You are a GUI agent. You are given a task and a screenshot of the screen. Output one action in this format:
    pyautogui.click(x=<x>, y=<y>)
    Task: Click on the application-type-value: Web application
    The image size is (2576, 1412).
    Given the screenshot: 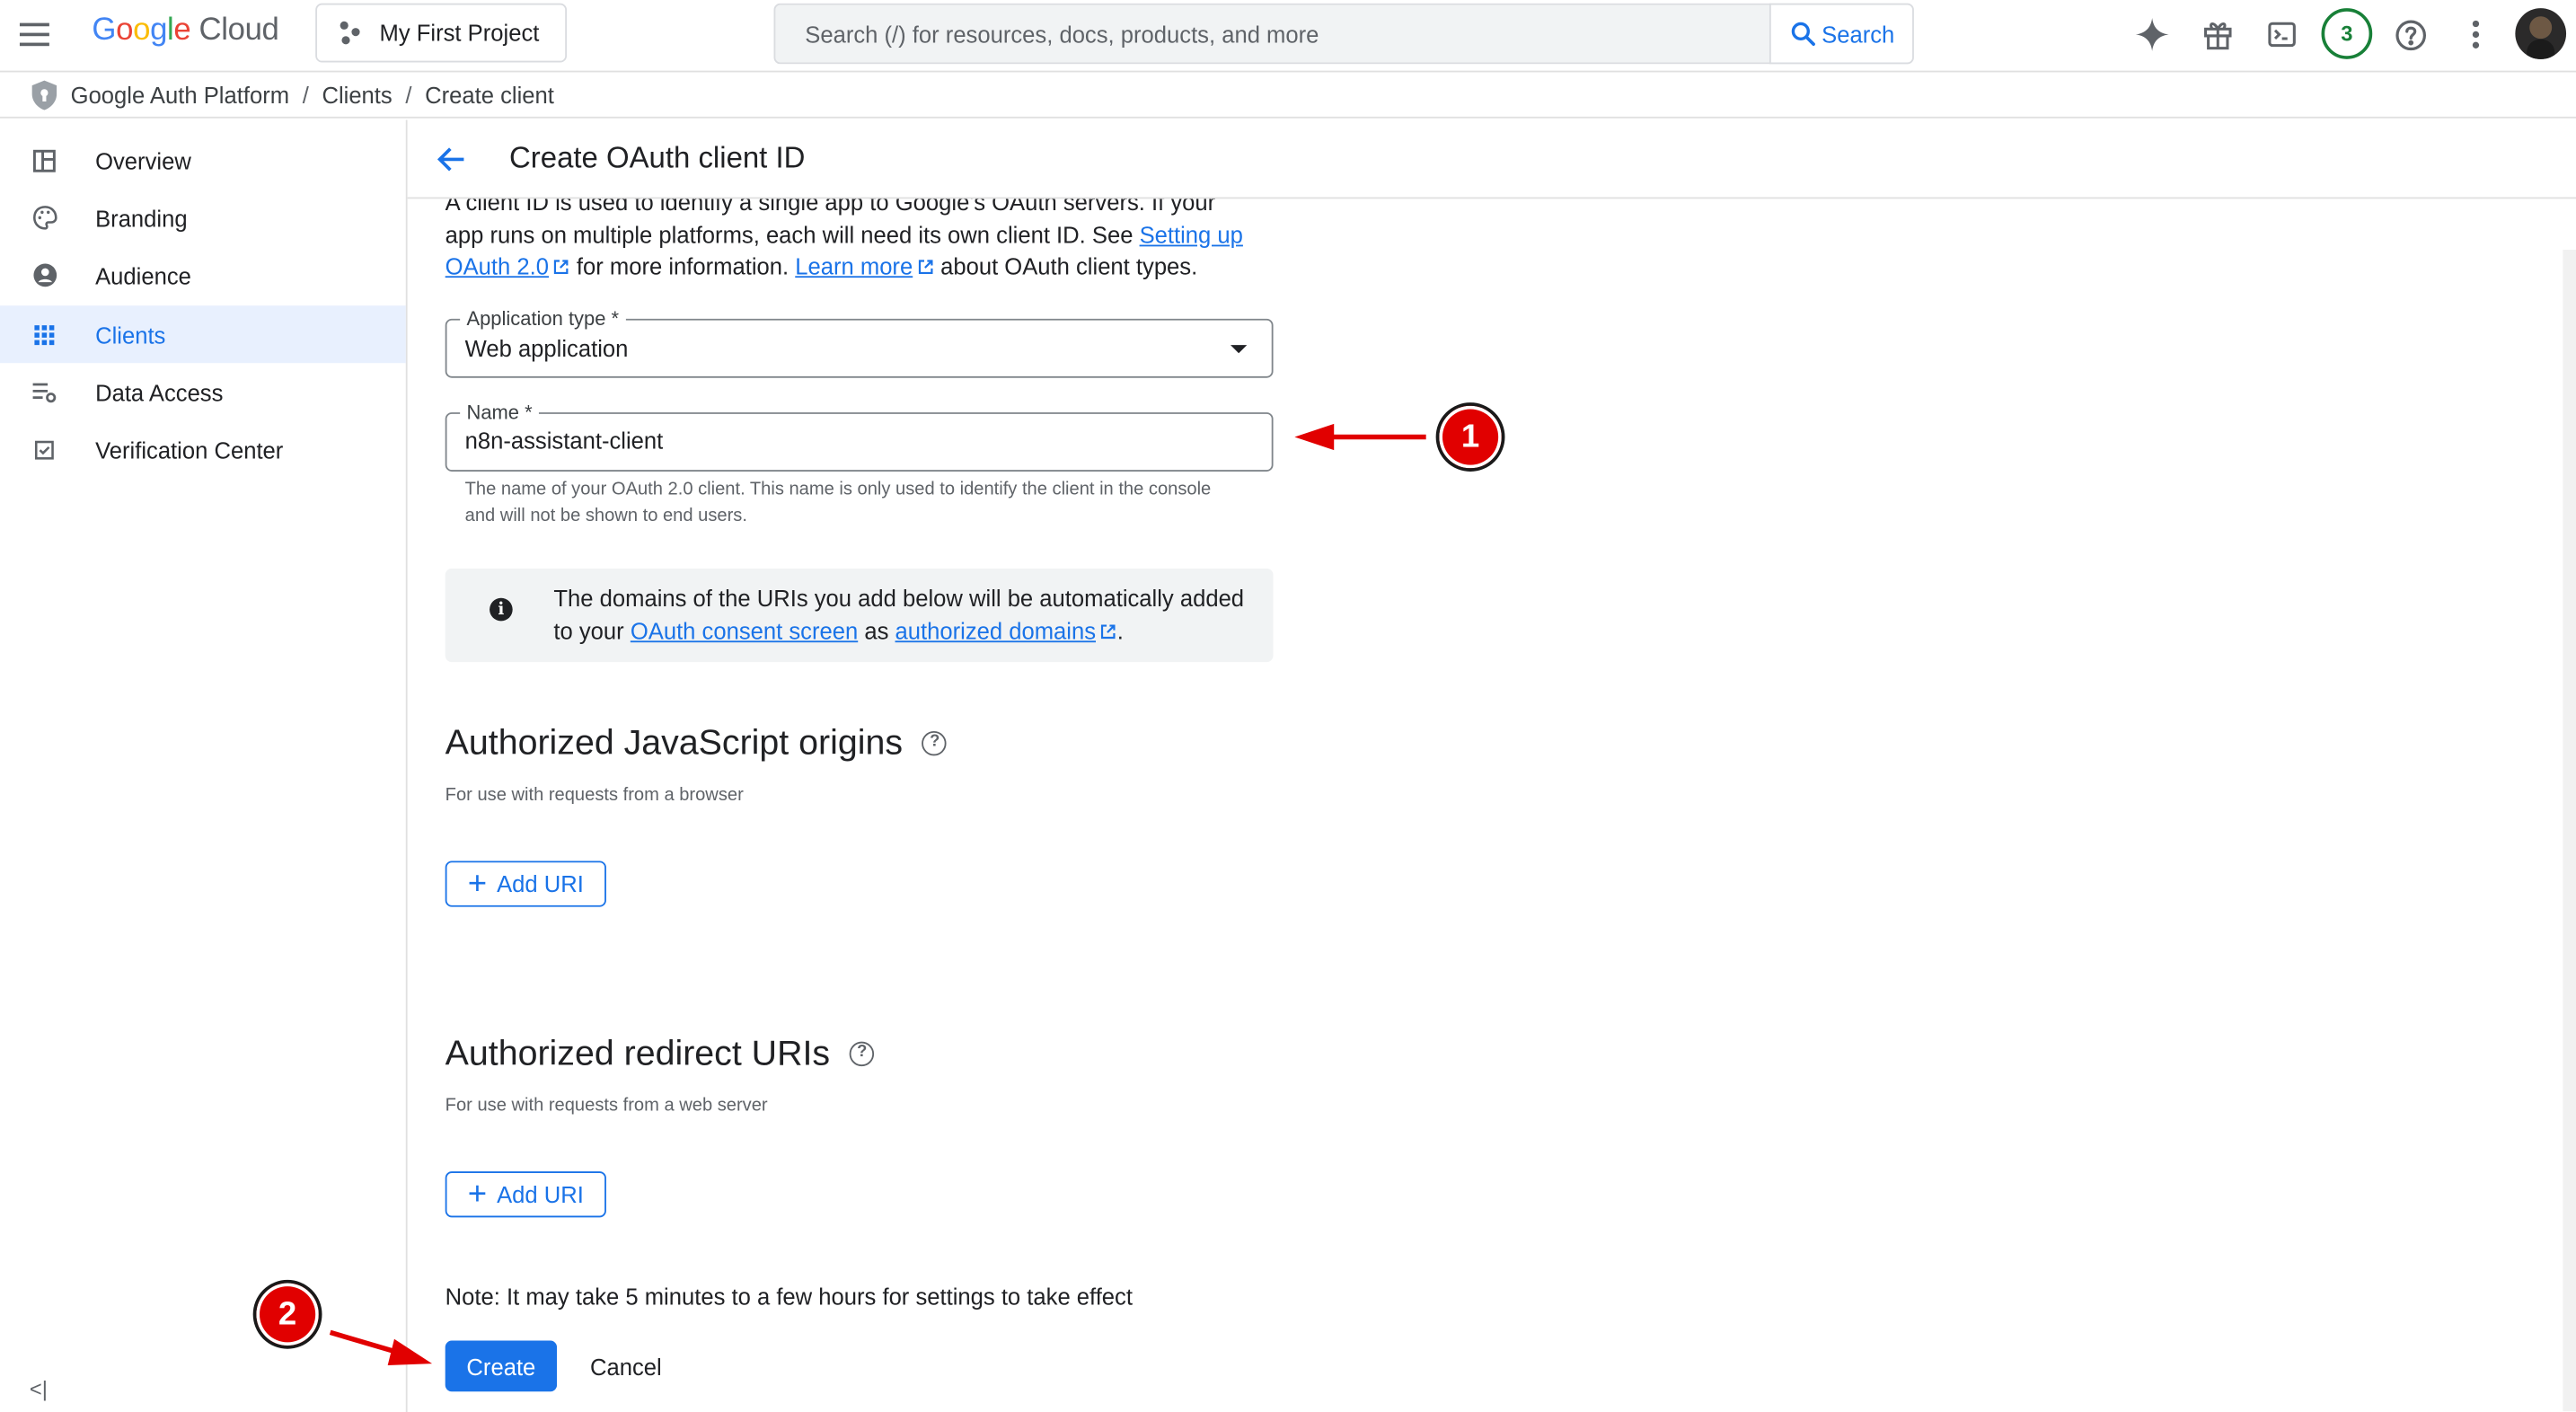 What is the action you would take?
    pyautogui.click(x=546, y=348)
    